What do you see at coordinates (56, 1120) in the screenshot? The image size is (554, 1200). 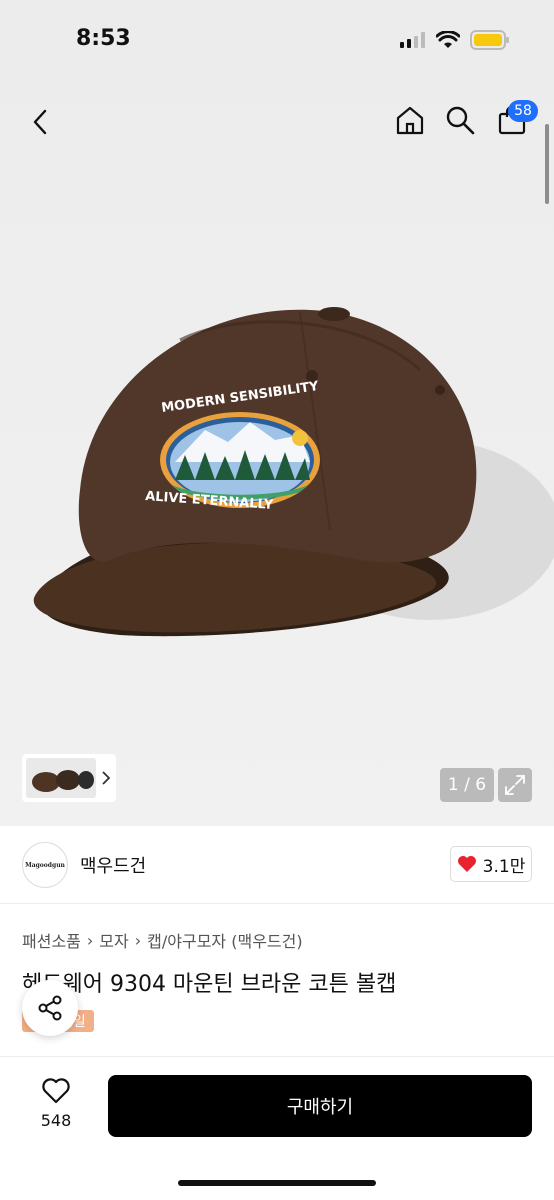 I see `wishlist-count: 548` at bounding box center [56, 1120].